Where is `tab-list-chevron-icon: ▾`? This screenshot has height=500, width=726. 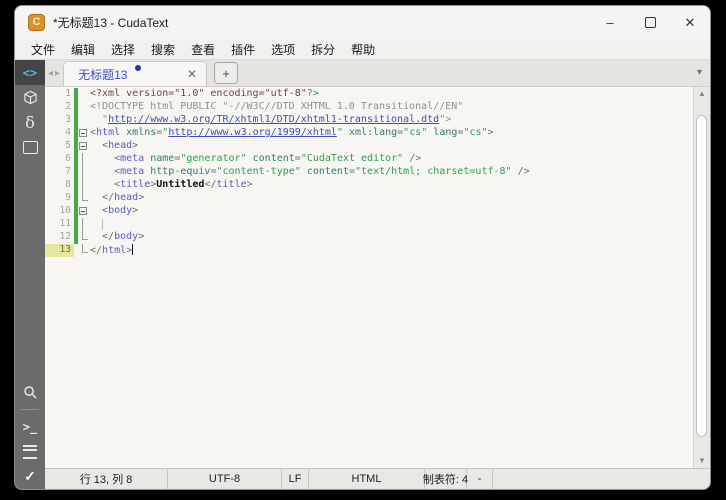 tab-list-chevron-icon: ▾ is located at coordinates (699, 72).